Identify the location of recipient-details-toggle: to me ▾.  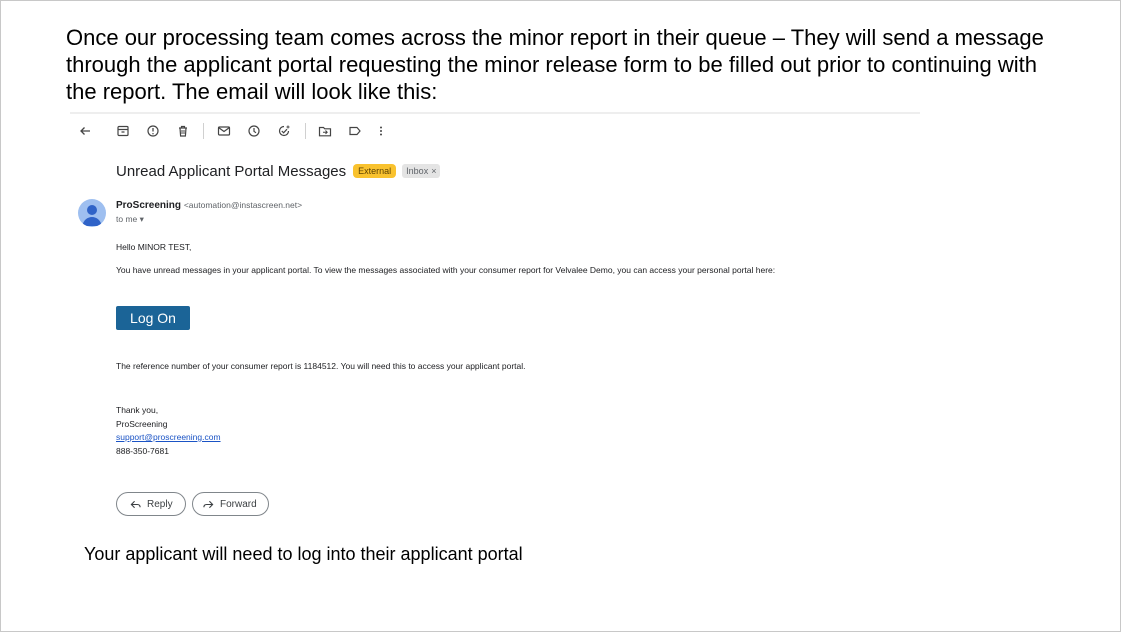
(130, 219).